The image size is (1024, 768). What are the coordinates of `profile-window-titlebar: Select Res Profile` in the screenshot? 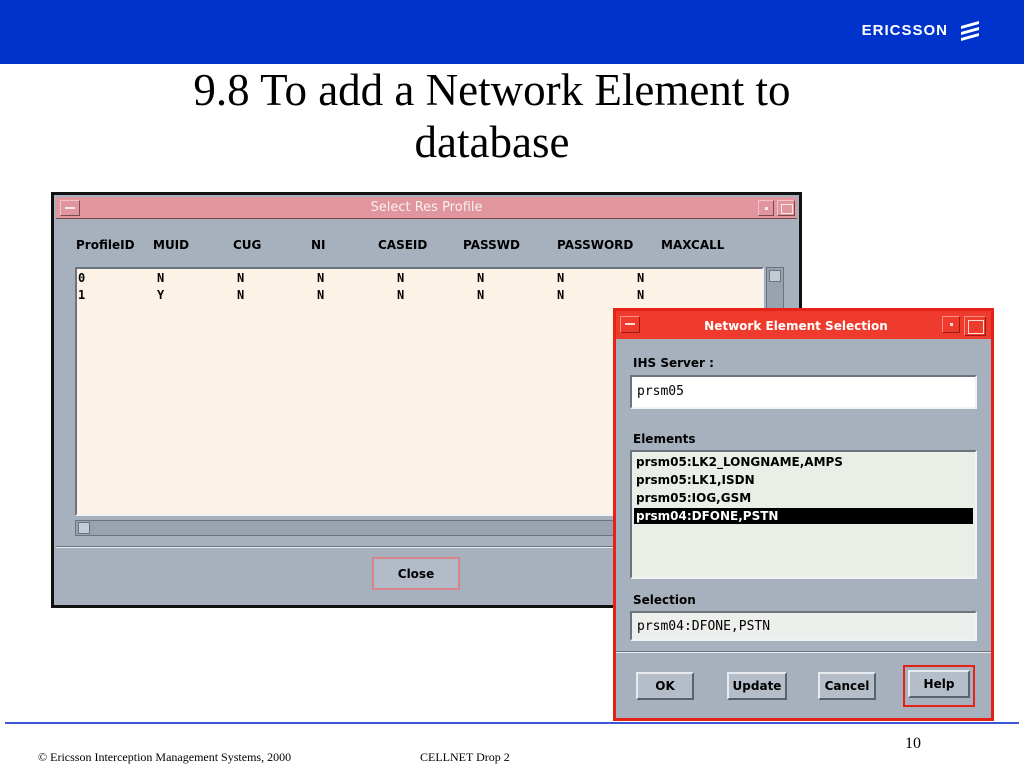 It's located at (426, 208).